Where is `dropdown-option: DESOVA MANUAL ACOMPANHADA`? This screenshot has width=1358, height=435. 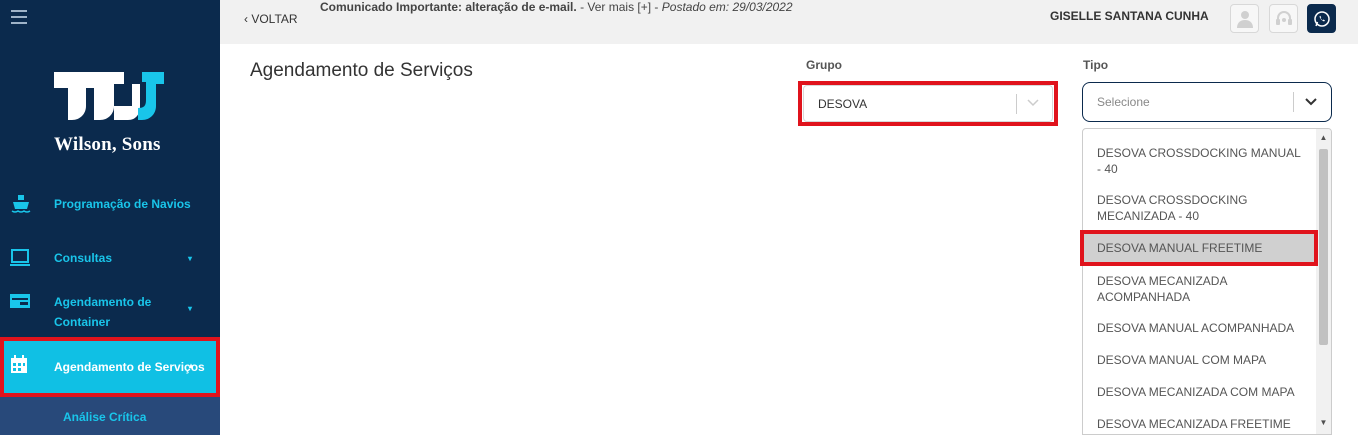
dropdown-option: DESOVA MANUAL ACOMPANHADA is located at coordinates (1200, 328).